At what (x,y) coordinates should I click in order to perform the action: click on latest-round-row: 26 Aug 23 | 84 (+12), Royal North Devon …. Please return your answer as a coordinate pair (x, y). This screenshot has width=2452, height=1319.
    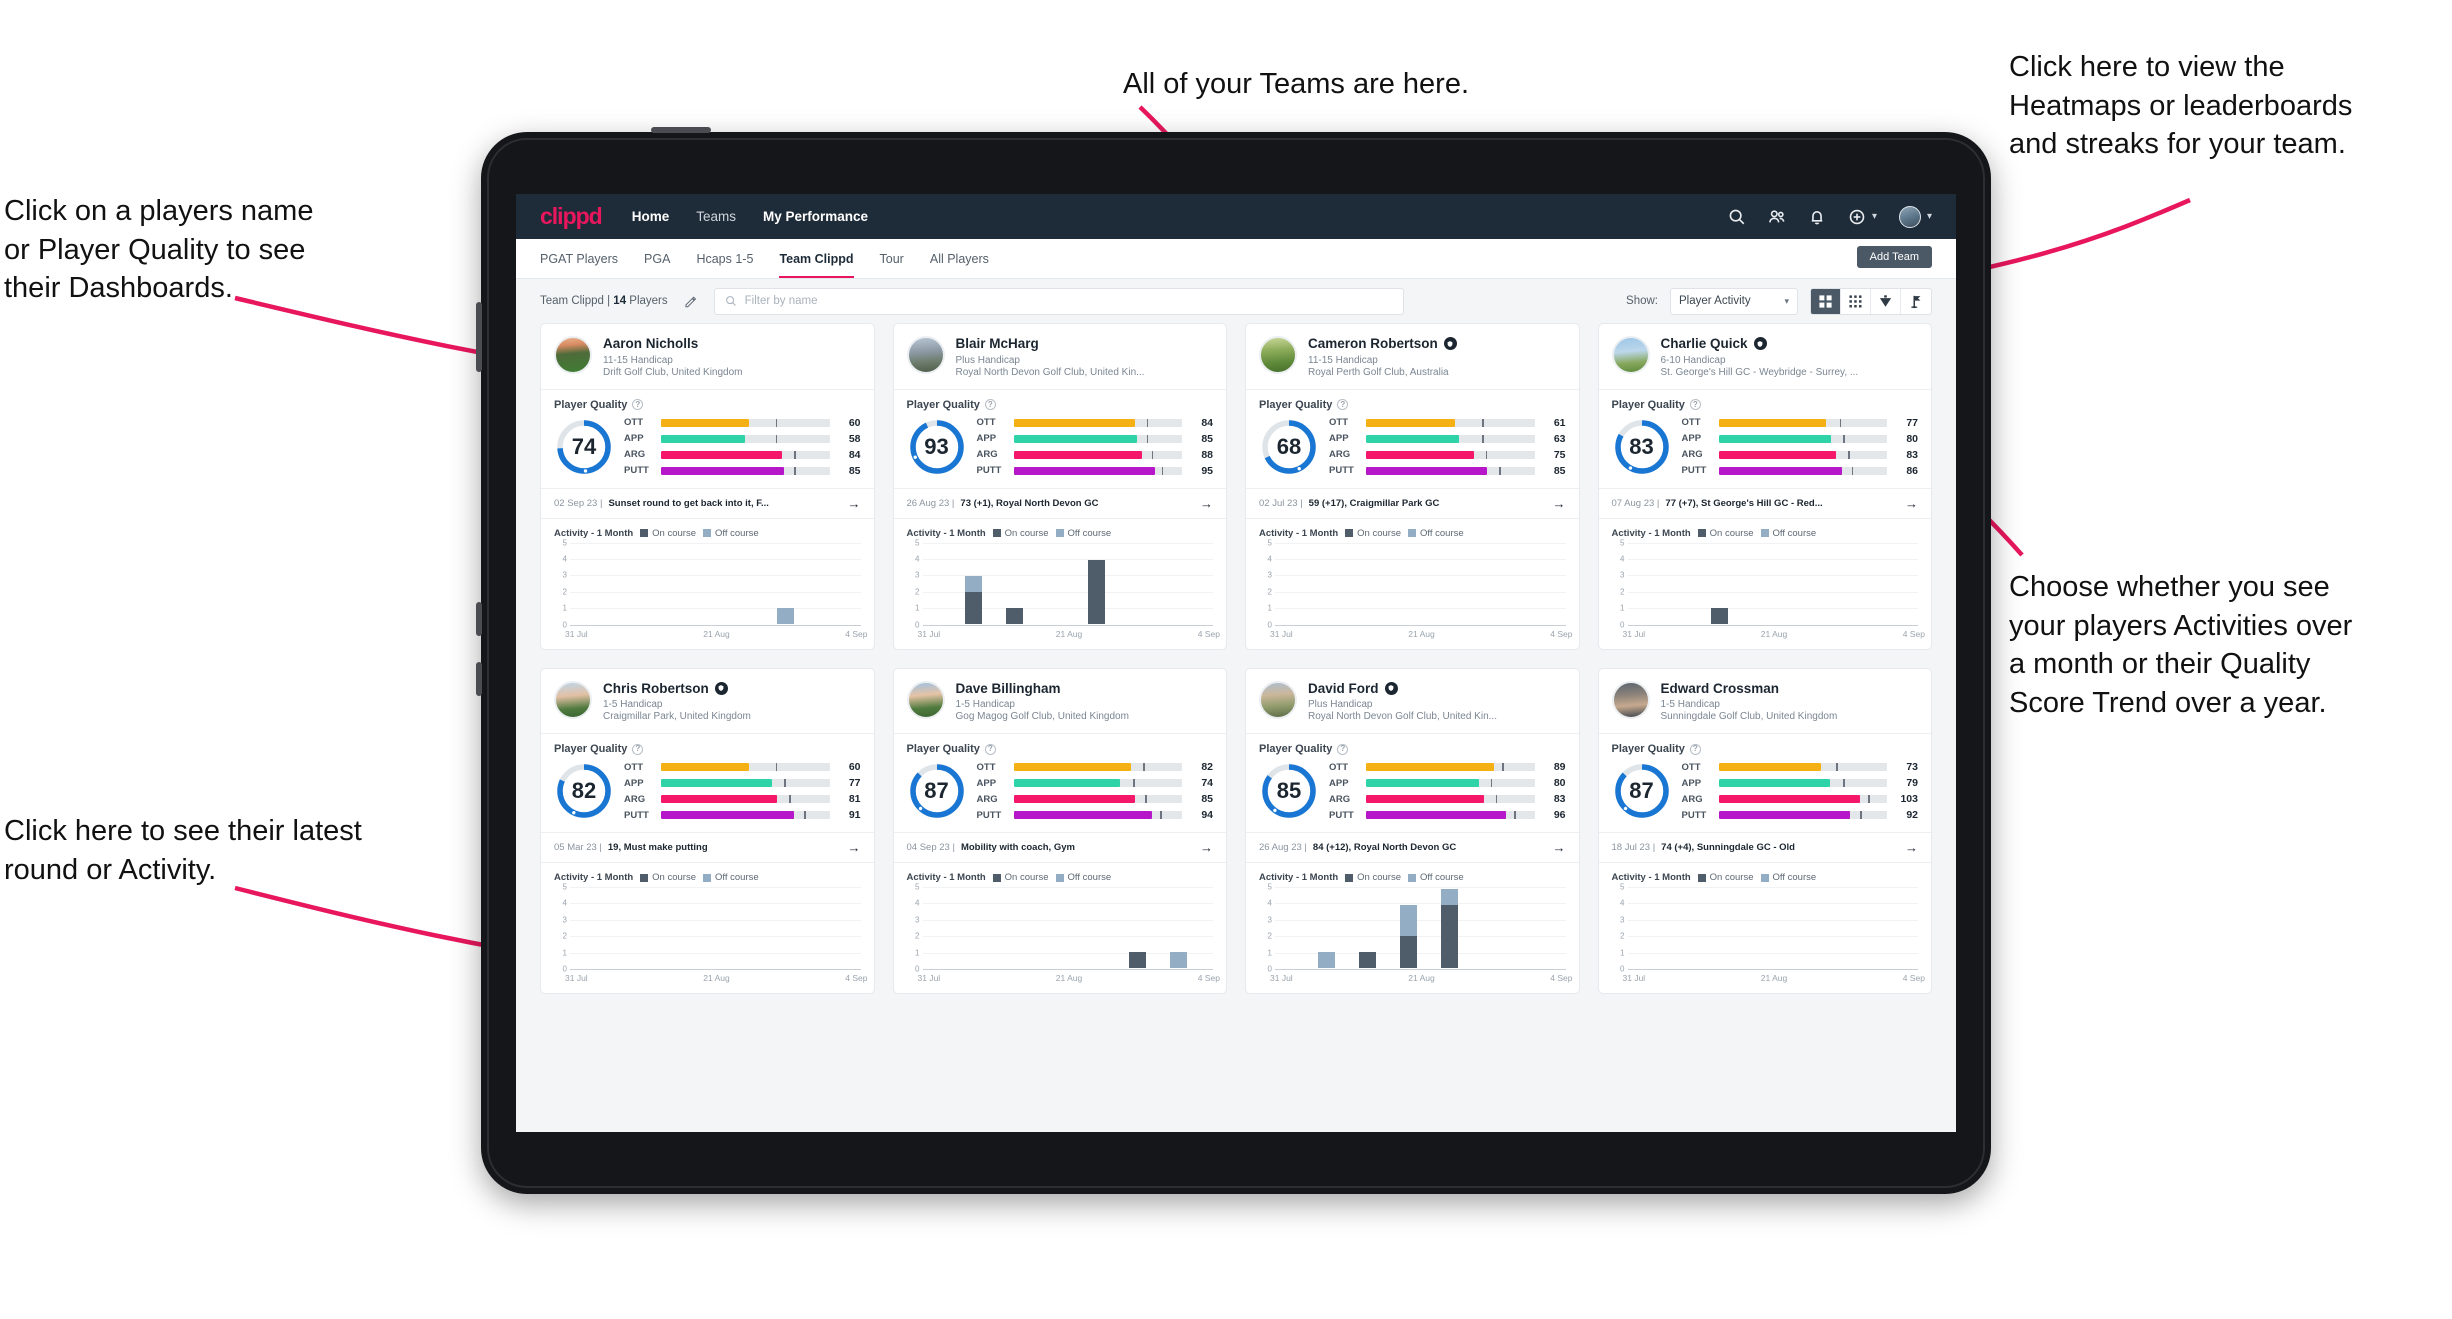
    Looking at the image, I should click on (1412, 848).